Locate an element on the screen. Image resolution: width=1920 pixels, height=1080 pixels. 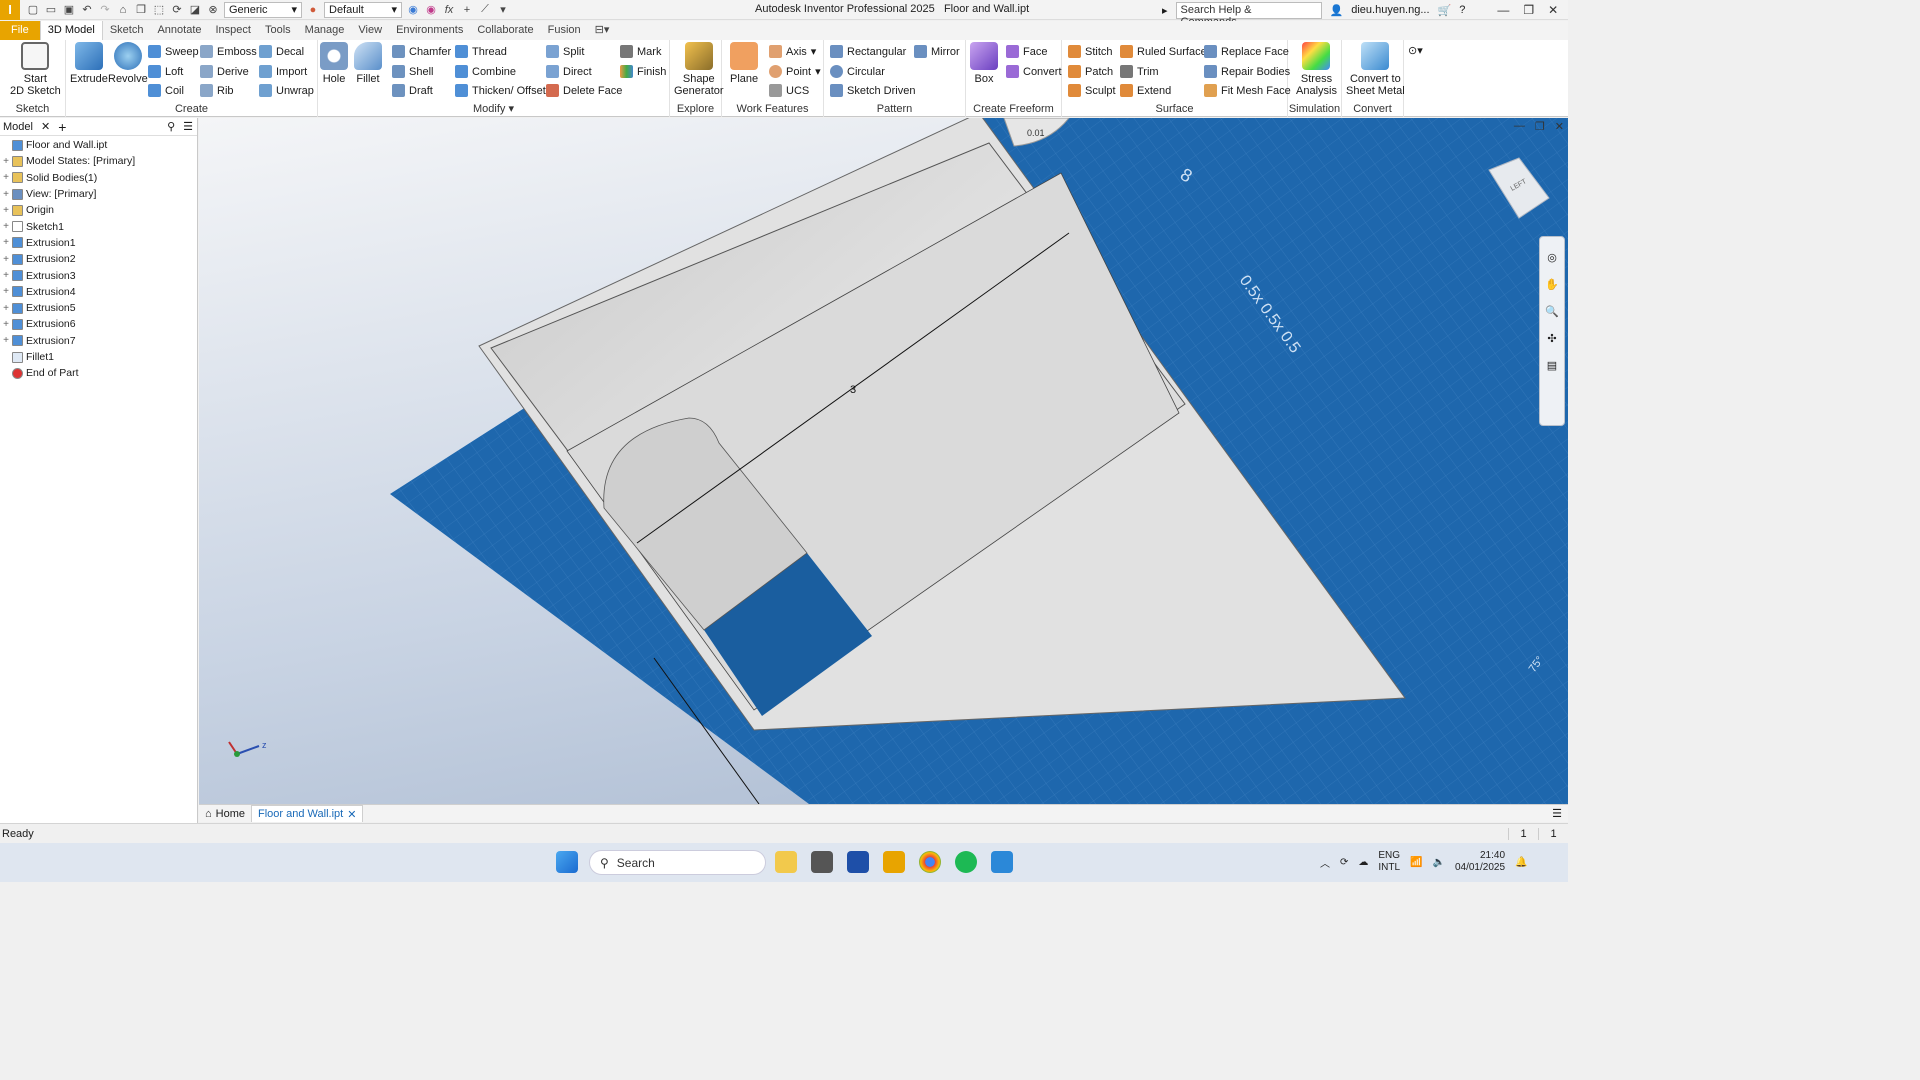
tree-item: + Extrusion7 is located at coordinates (98, 341).